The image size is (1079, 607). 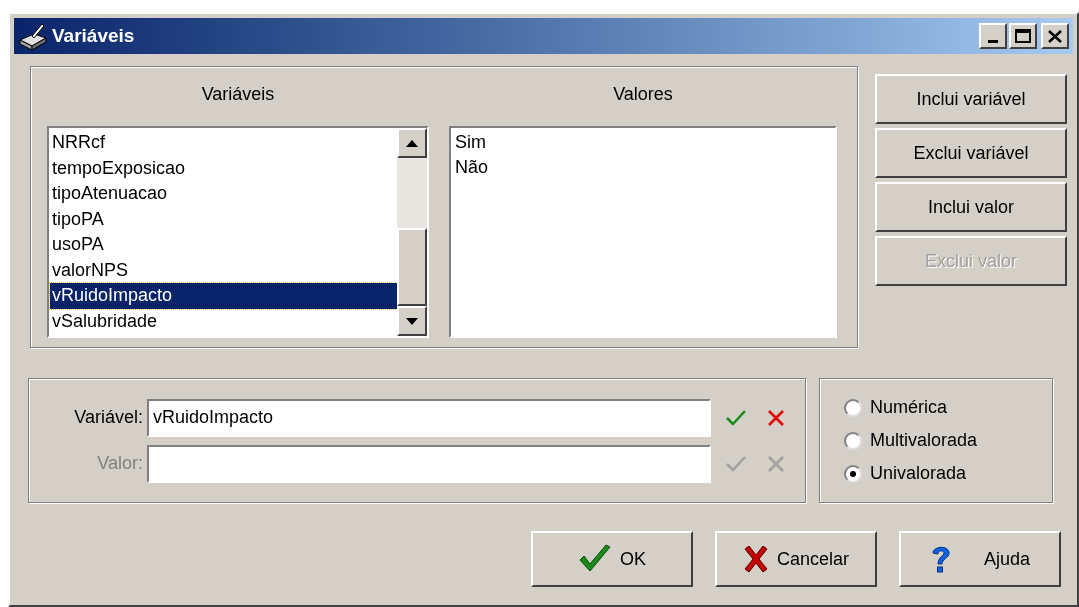 What do you see at coordinates (108, 417) in the screenshot?
I see `field-label: Variável:` at bounding box center [108, 417].